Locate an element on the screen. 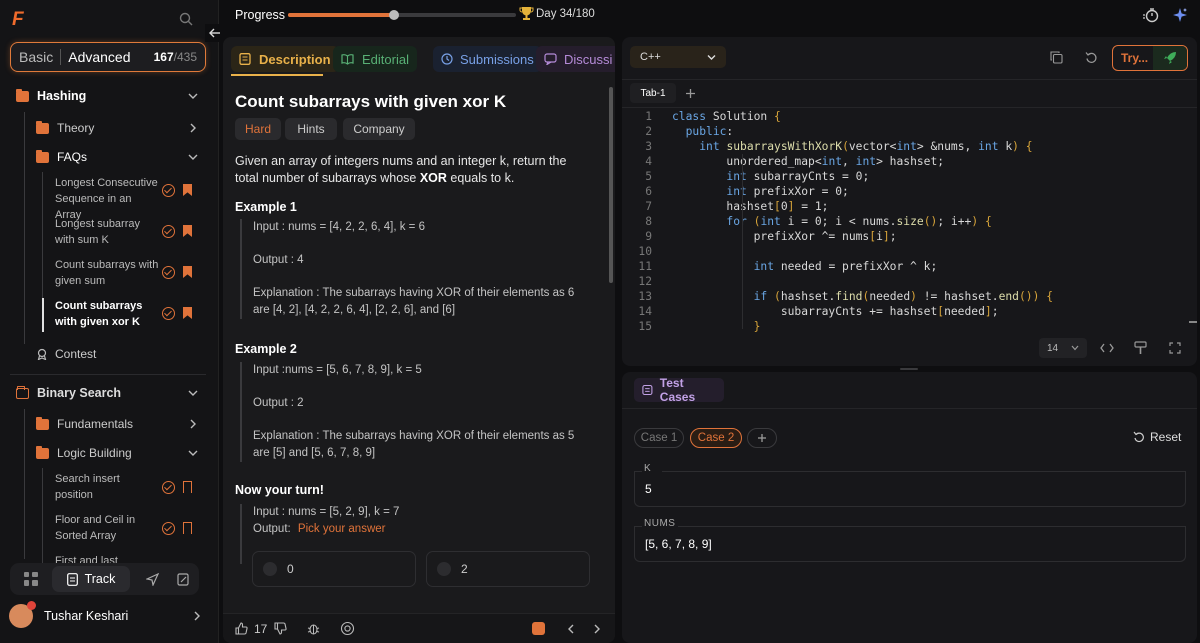 Image resolution: width=1200 pixels, height=643 pixels. logic-item: Floor and Ceil in Sorted Array is located at coordinates (107, 528).